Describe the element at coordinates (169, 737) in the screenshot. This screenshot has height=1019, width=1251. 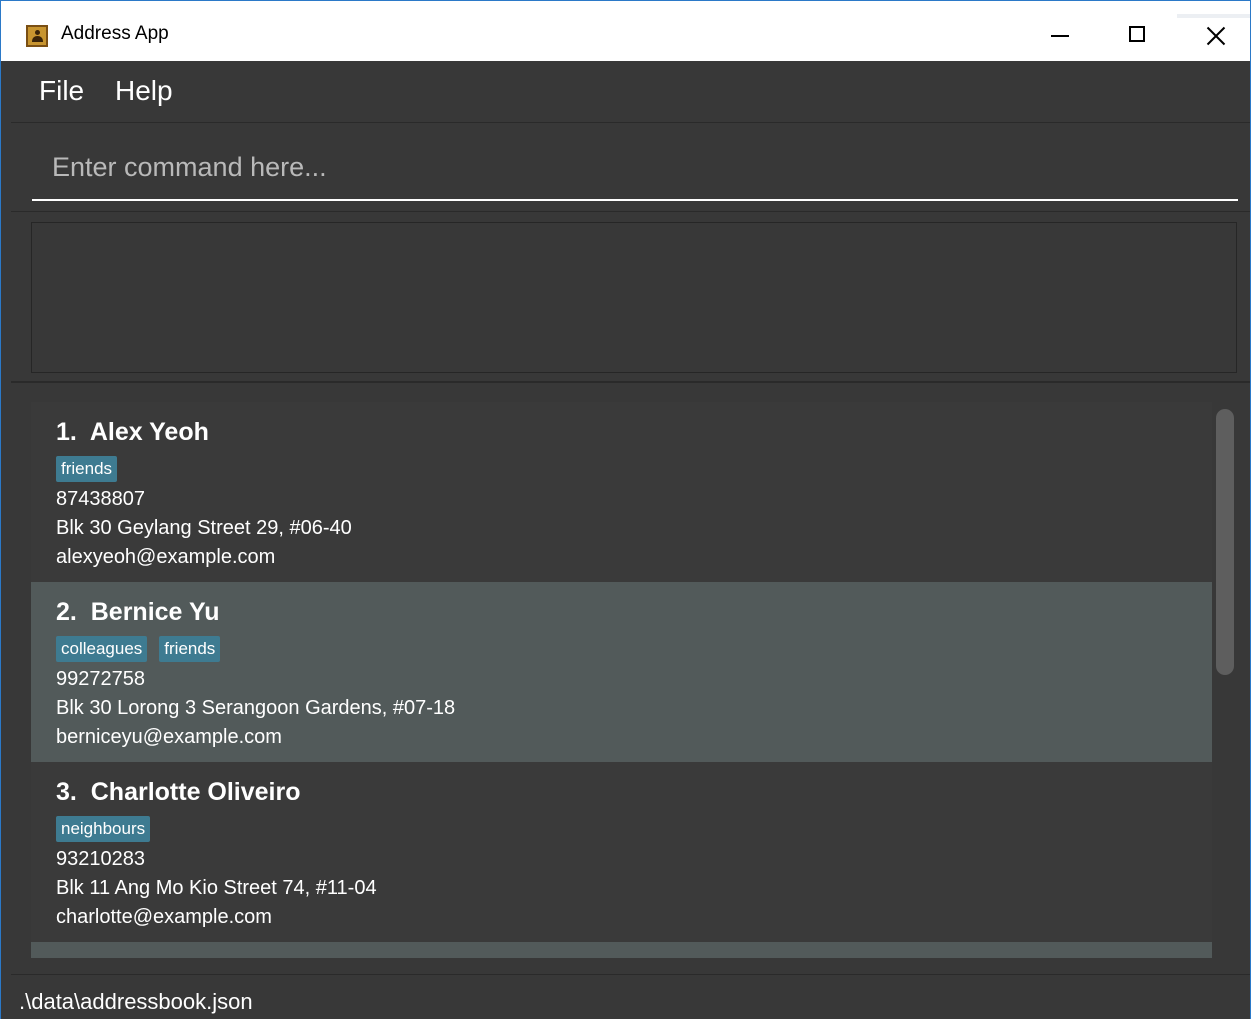
I see `person-email: berniceyu@example.com` at that location.